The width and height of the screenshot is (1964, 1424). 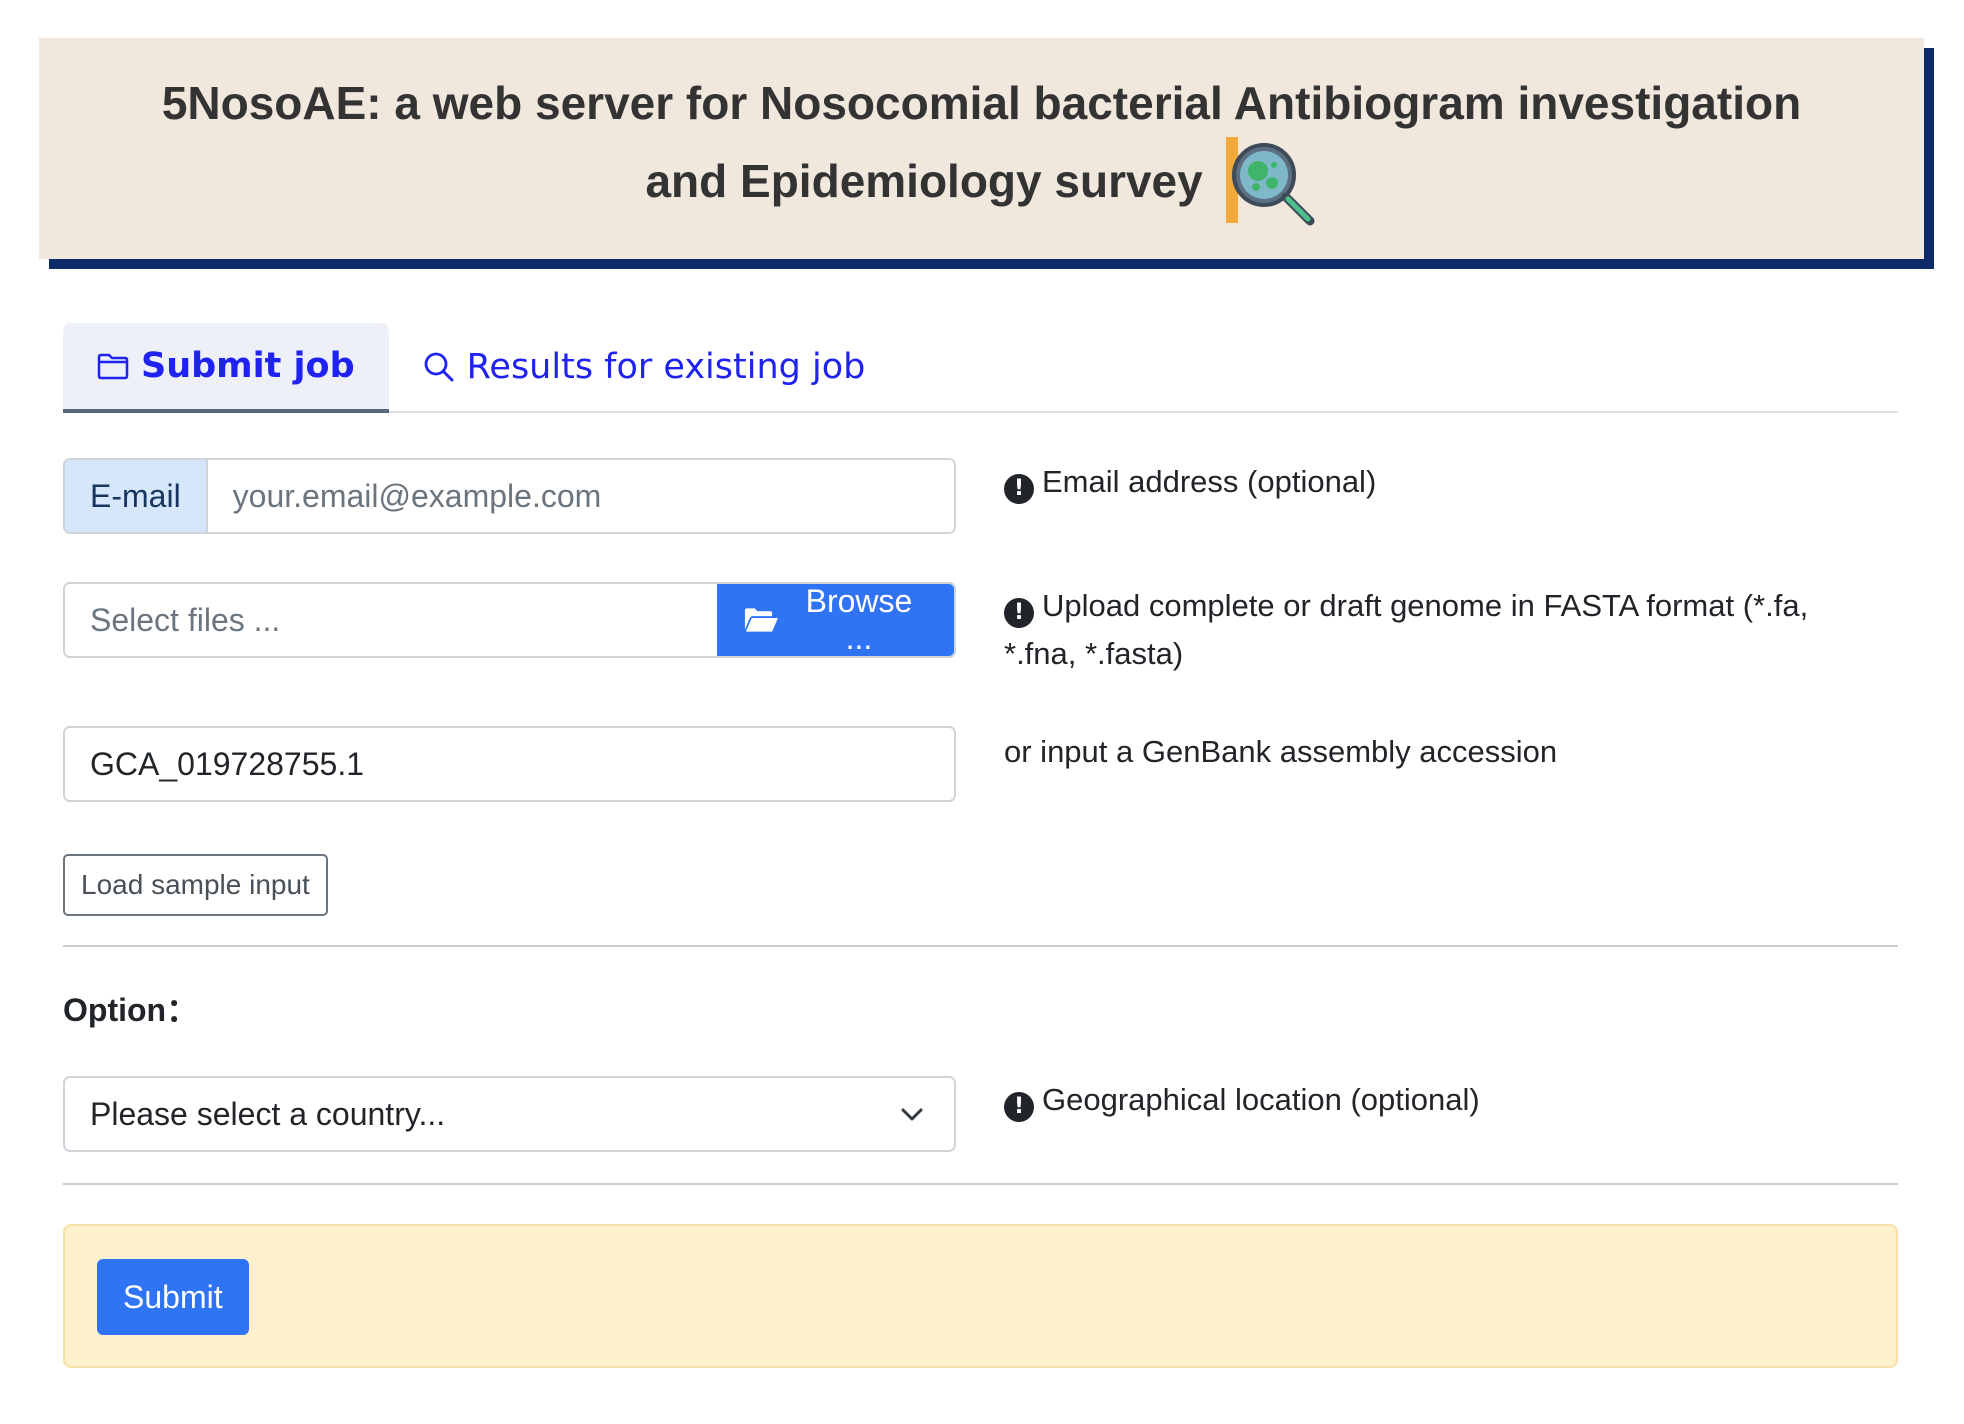 I want to click on country-help: ! Geographical location (optional), so click(x=1444, y=1100).